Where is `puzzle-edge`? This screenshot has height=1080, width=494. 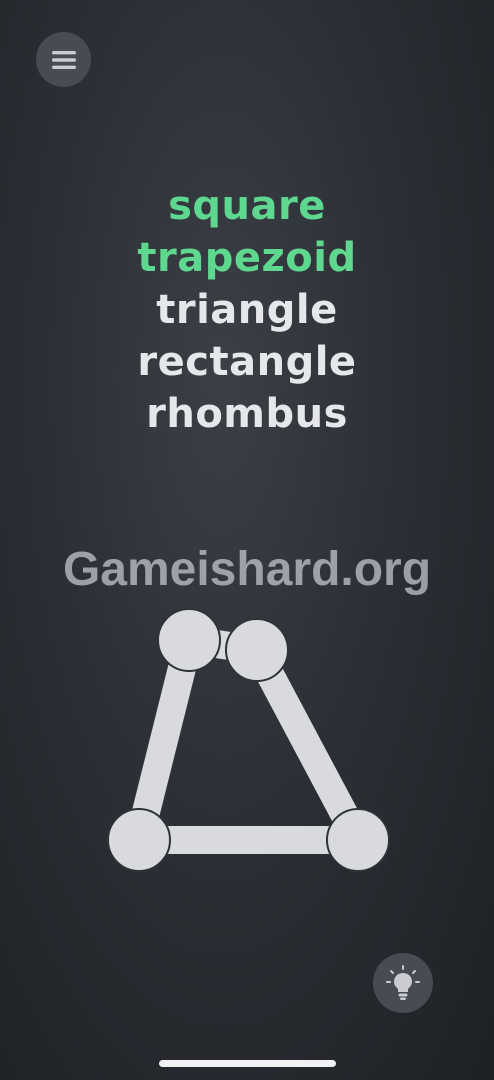
puzzle-edge is located at coordinates (307, 745).